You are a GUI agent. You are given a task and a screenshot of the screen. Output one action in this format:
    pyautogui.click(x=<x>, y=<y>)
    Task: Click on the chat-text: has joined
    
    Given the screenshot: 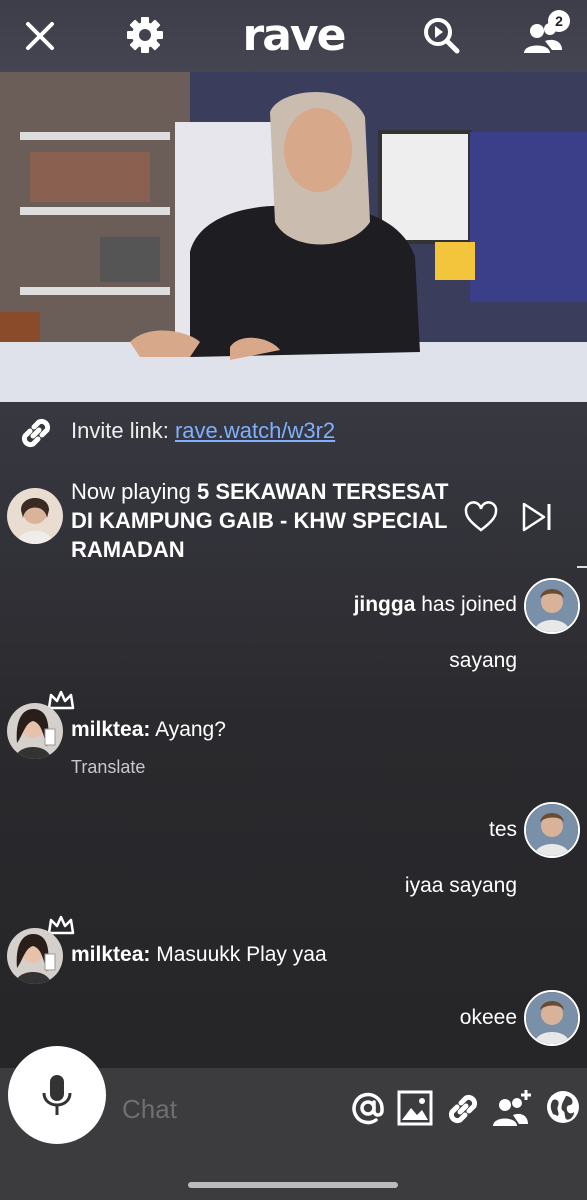 What is the action you would take?
    pyautogui.click(x=469, y=604)
    